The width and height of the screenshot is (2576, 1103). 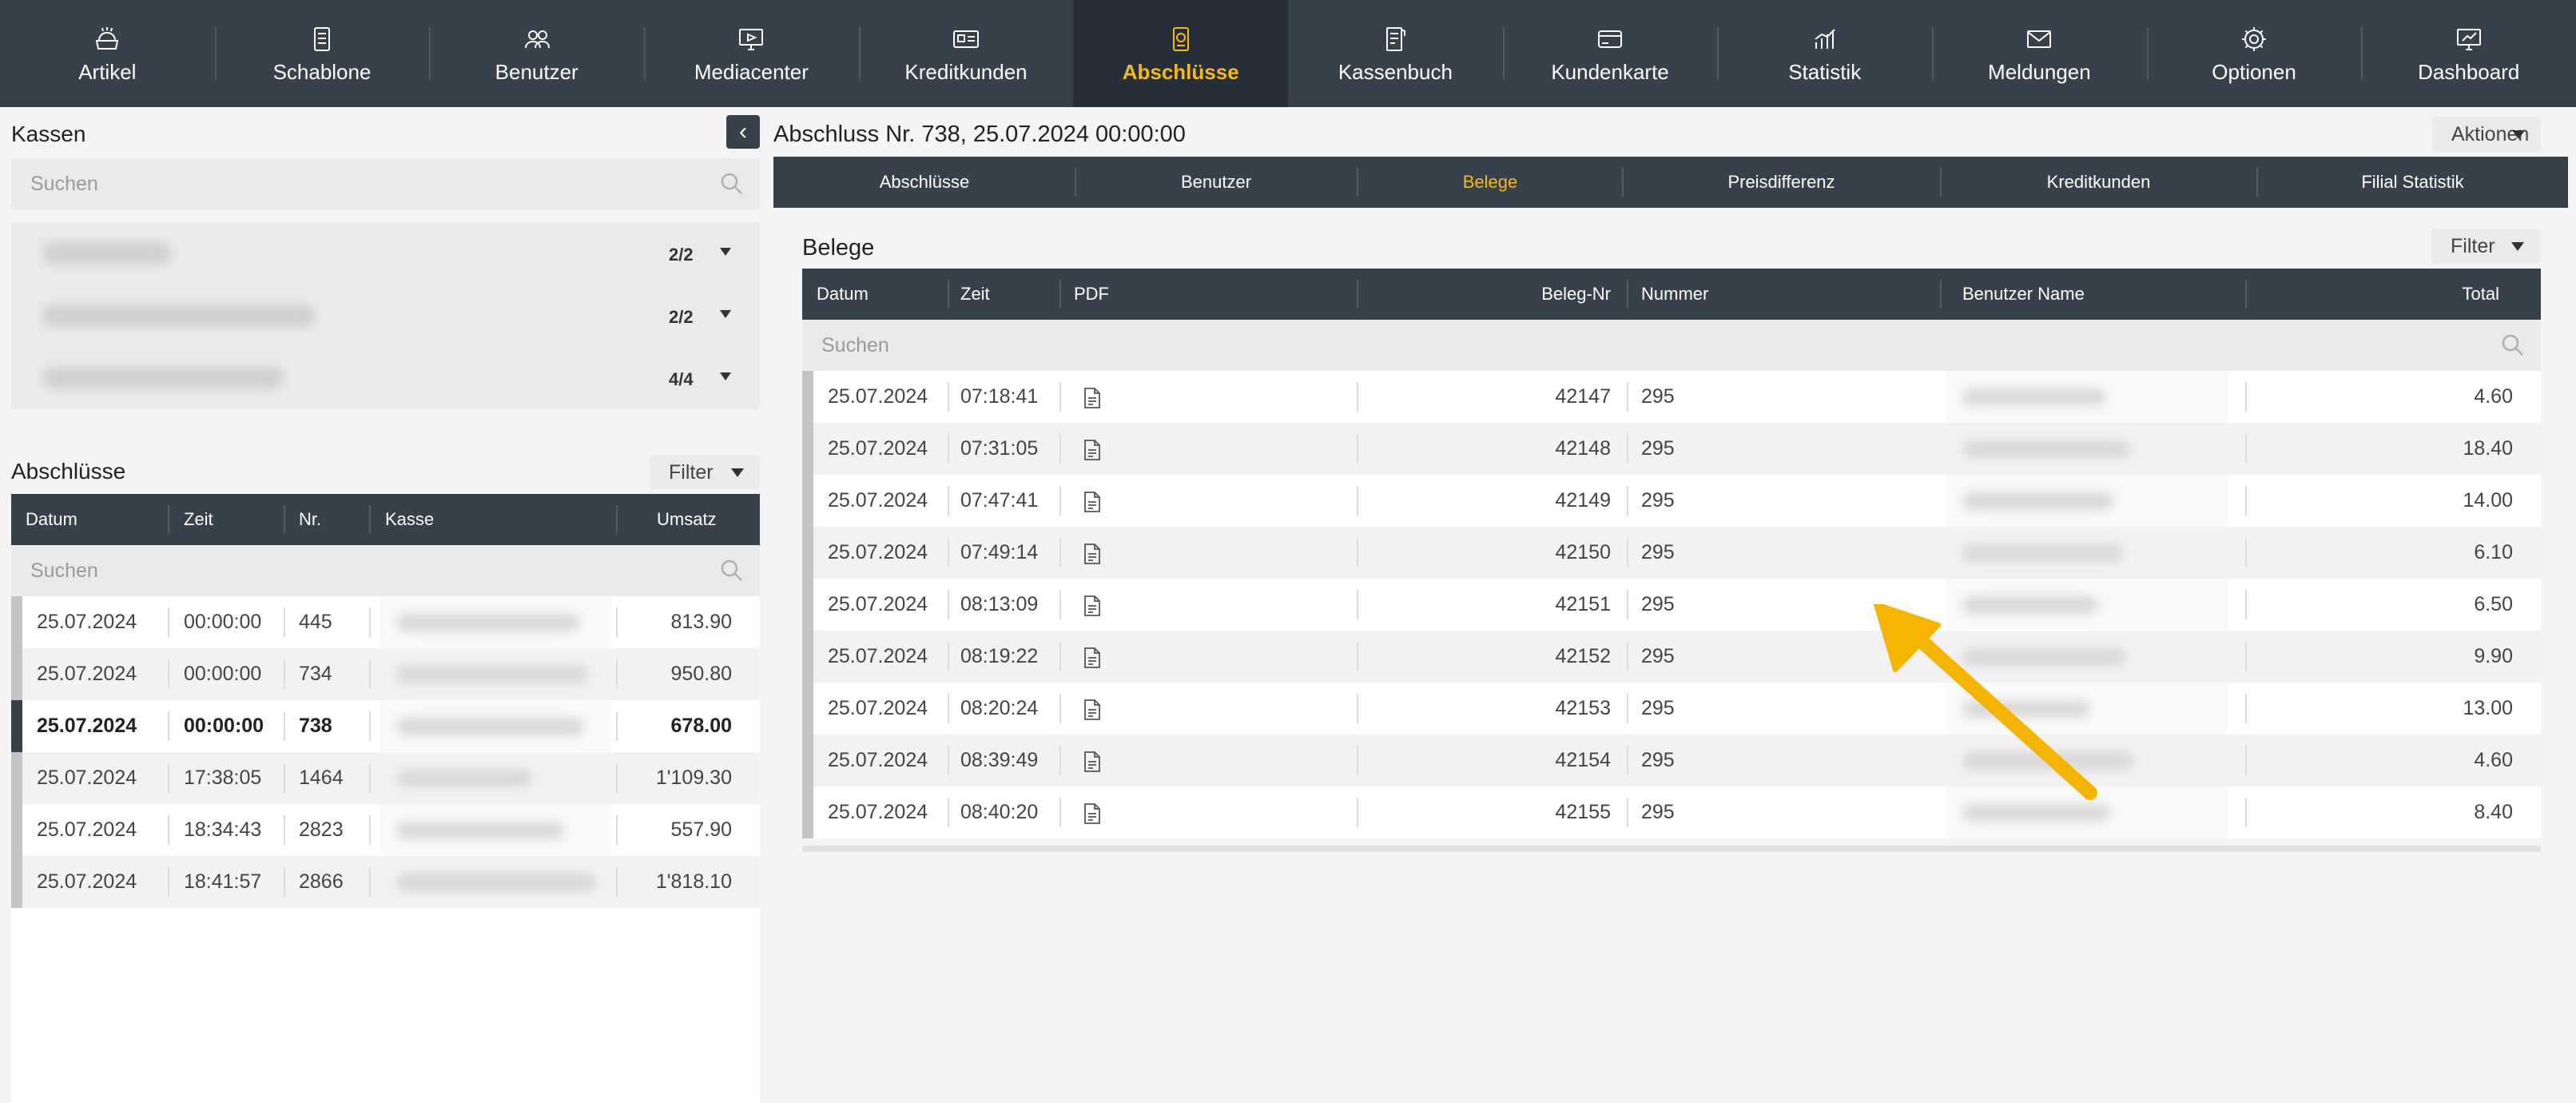 What do you see at coordinates (385, 378) in the screenshot?
I see `kasse-item: 4/4` at bounding box center [385, 378].